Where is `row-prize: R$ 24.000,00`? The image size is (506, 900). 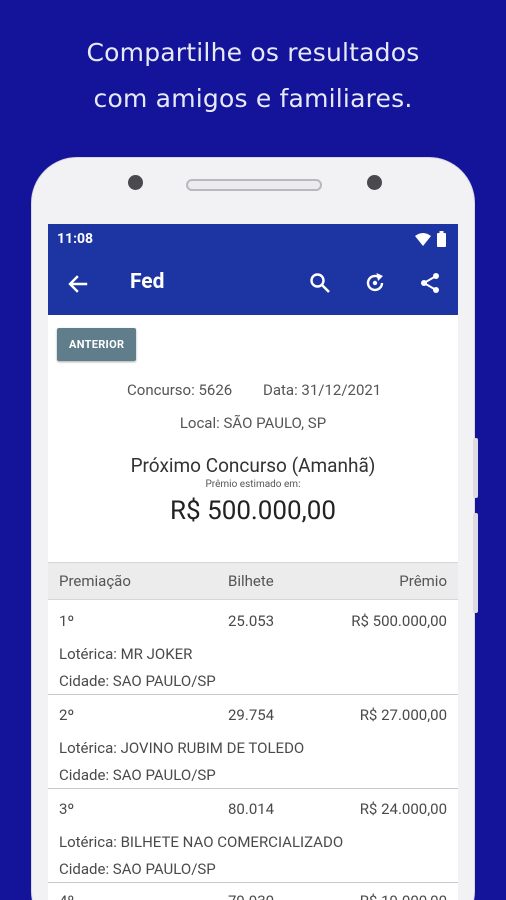
row-prize: R$ 24.000,00 is located at coordinates (403, 809).